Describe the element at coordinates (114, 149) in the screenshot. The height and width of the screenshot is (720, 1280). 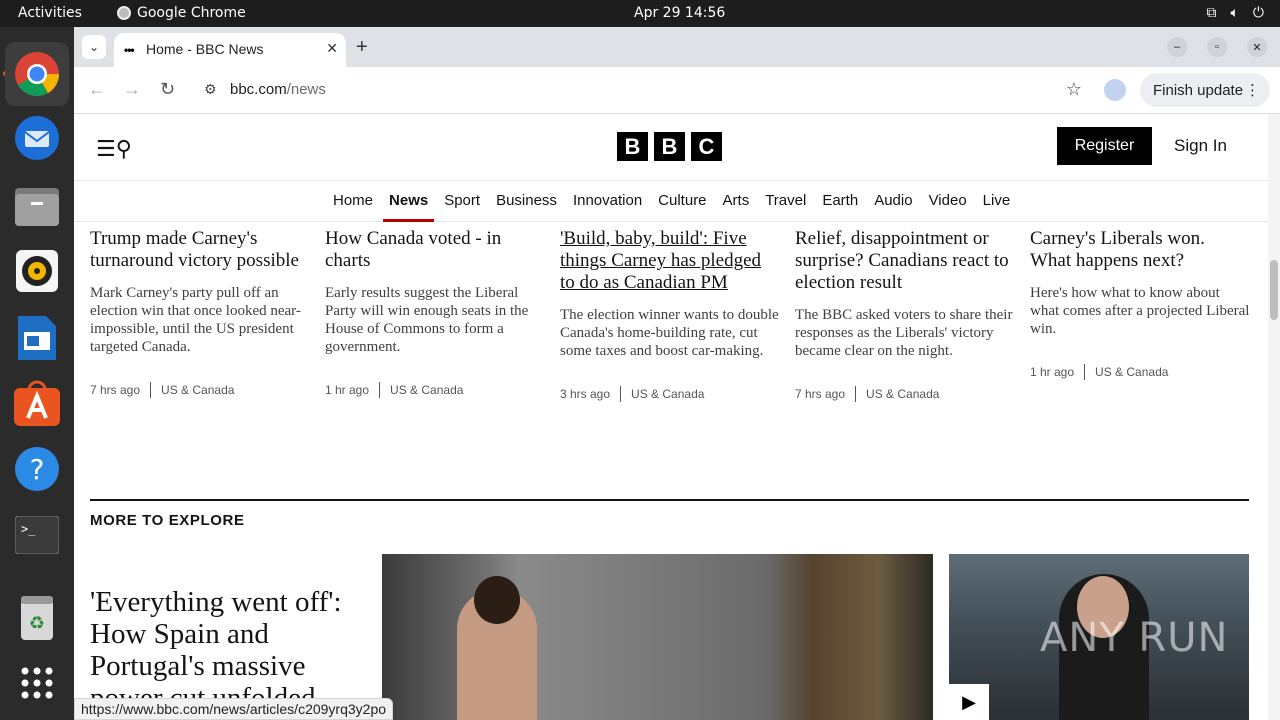
I see `menu-search-icon: ☰⚲` at that location.